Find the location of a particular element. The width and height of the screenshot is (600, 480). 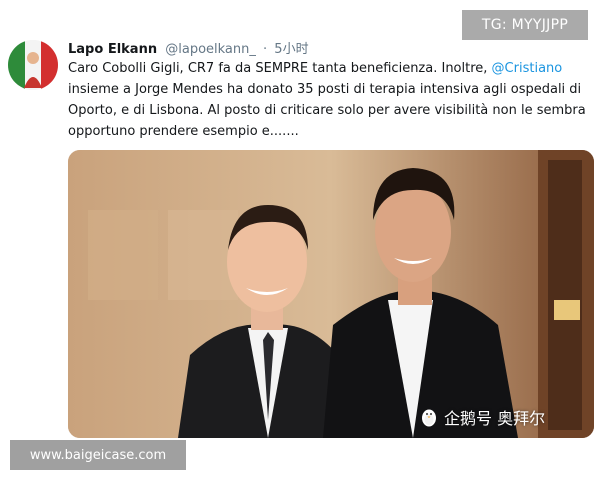

author-name: Lapo Elkann is located at coordinates (112, 49).